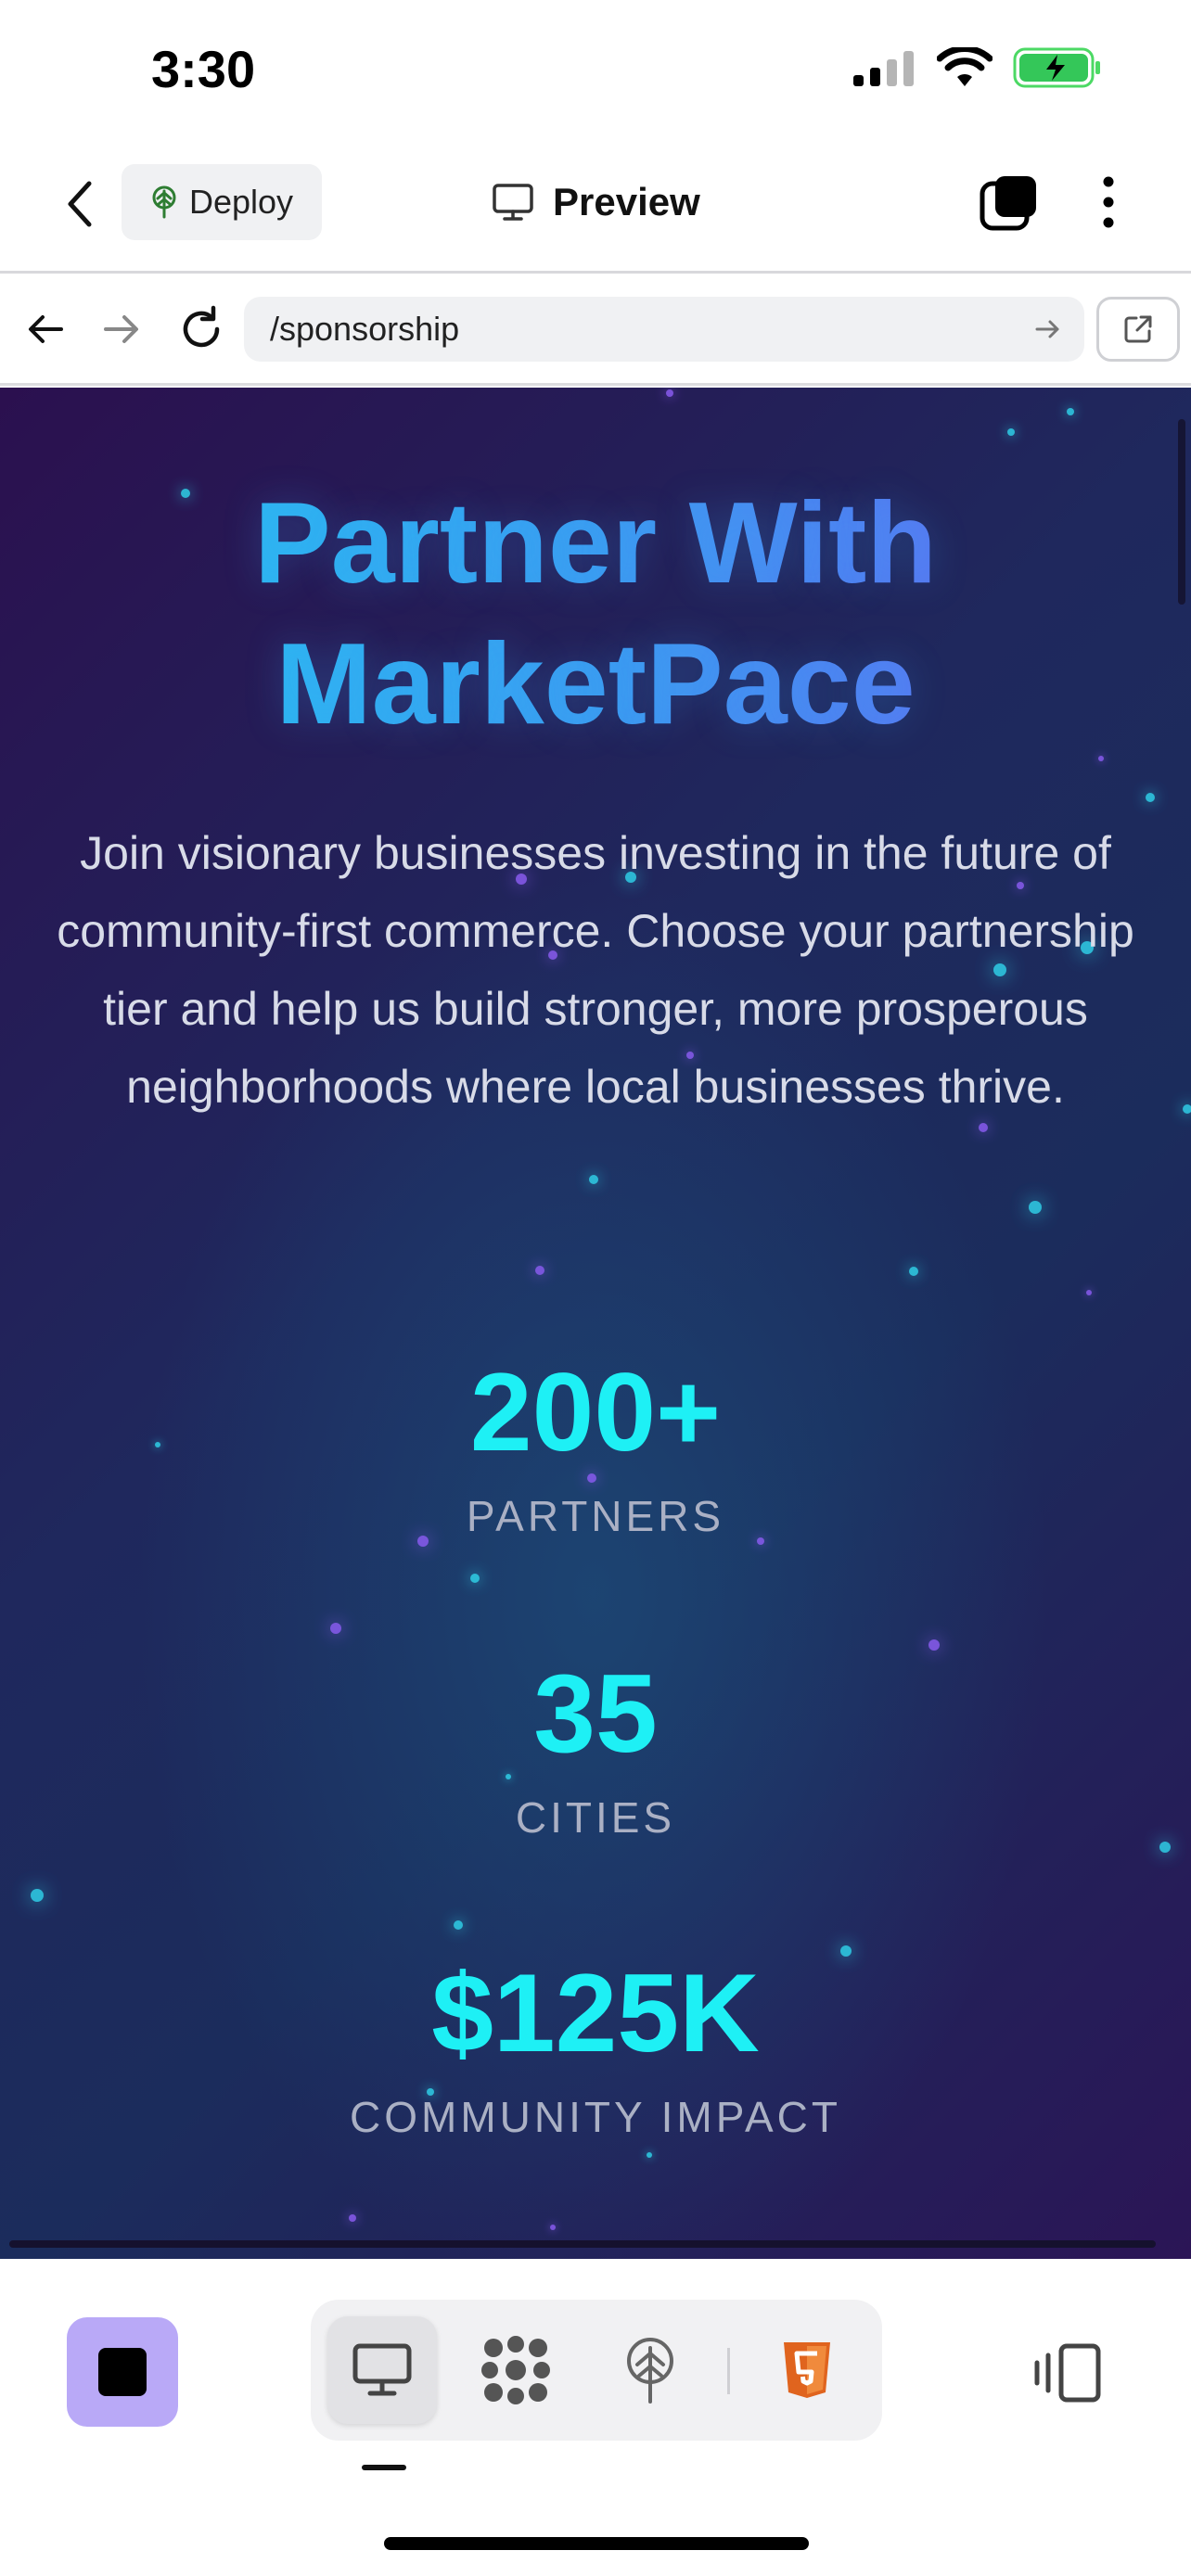  I want to click on view-switcher, so click(597, 2370).